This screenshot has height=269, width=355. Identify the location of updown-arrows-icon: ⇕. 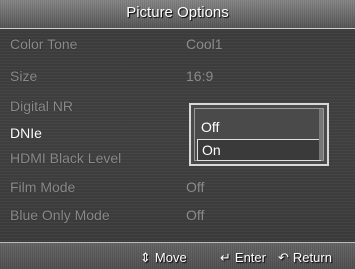
(145, 258).